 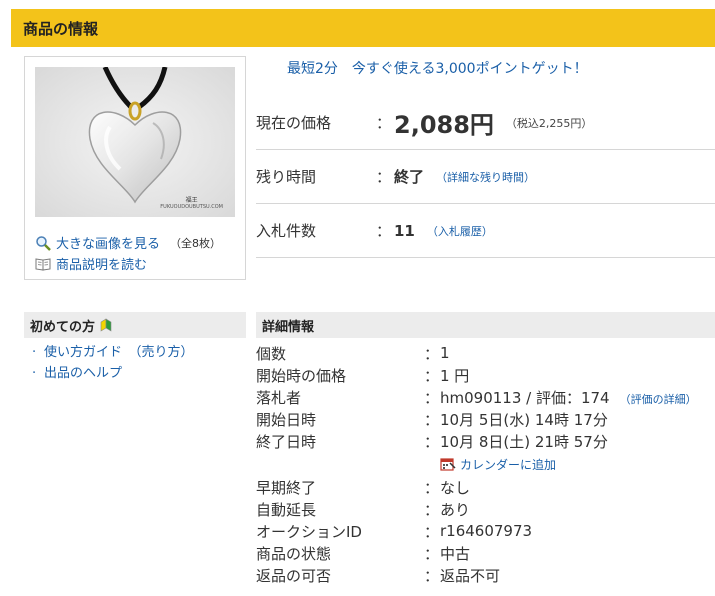 I want to click on promo-part1: 最短2分, so click(x=312, y=69).